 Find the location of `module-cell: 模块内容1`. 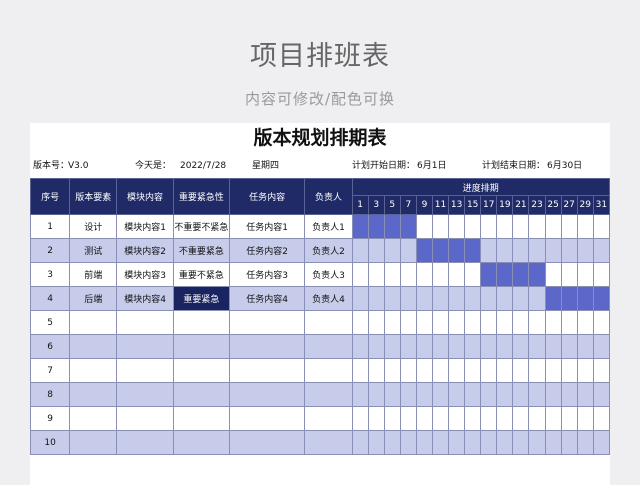

module-cell: 模块内容1 is located at coordinates (145, 226).